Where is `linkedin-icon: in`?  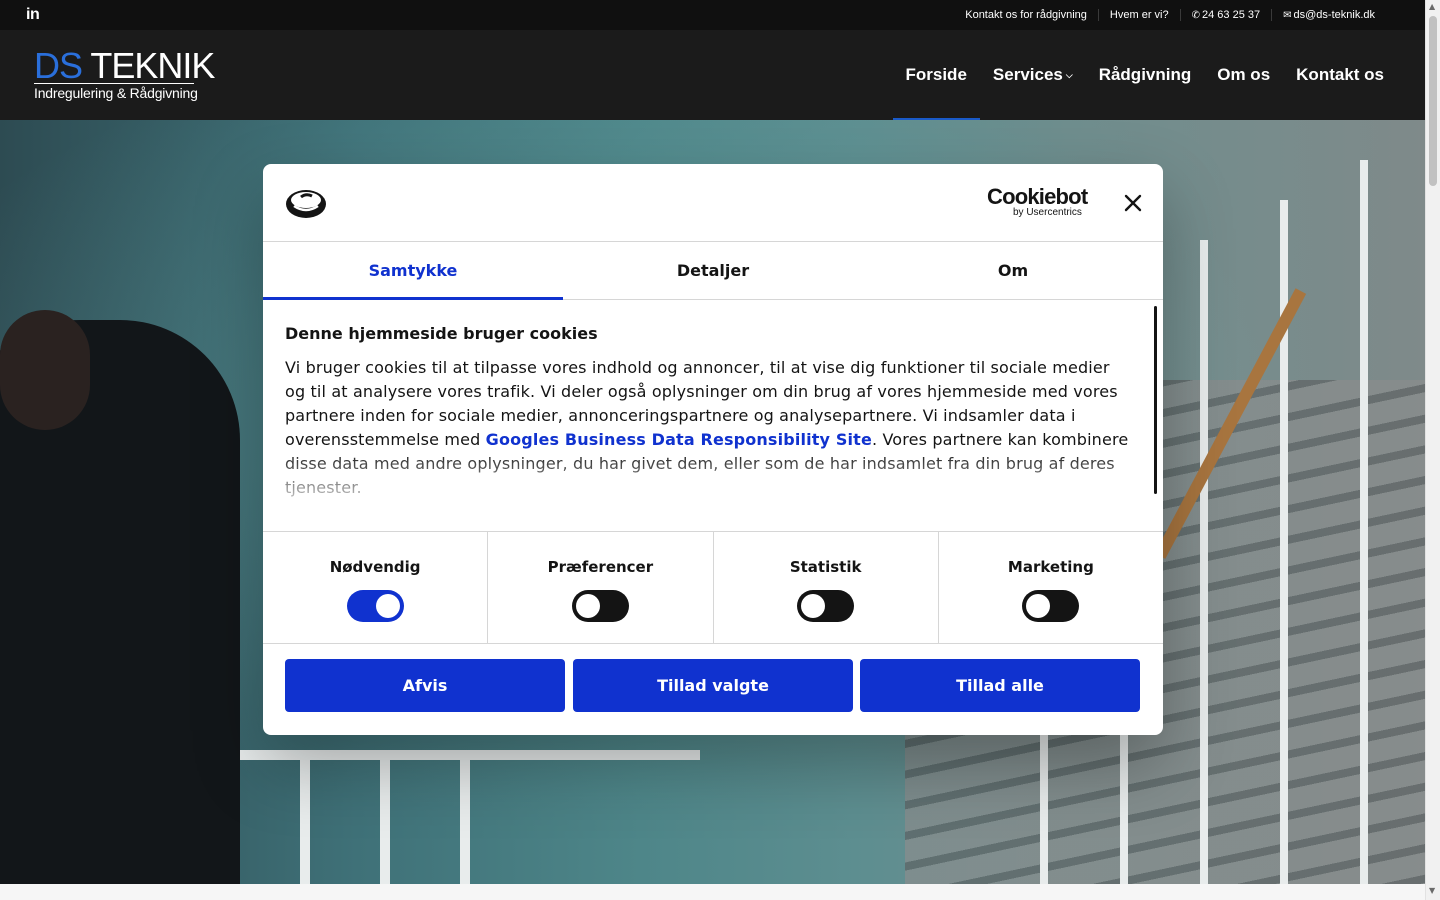
linkedin-icon: in is located at coordinates (33, 15).